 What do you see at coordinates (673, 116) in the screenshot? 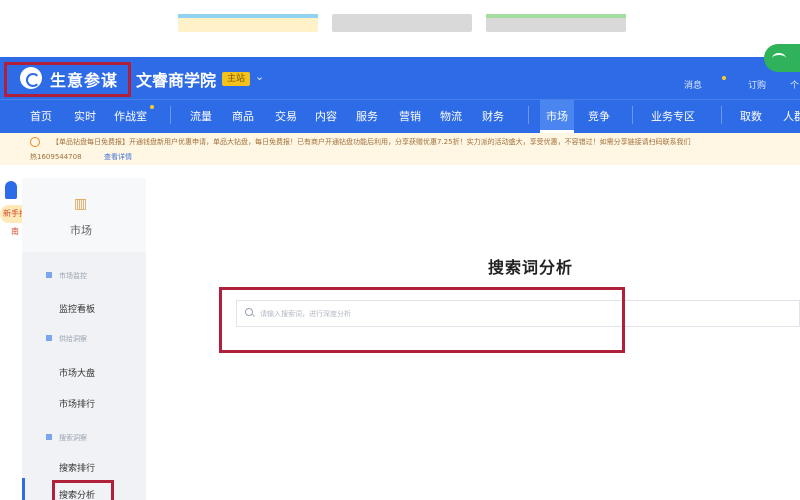
I see `nav-item-business-zone: 业务专区` at bounding box center [673, 116].